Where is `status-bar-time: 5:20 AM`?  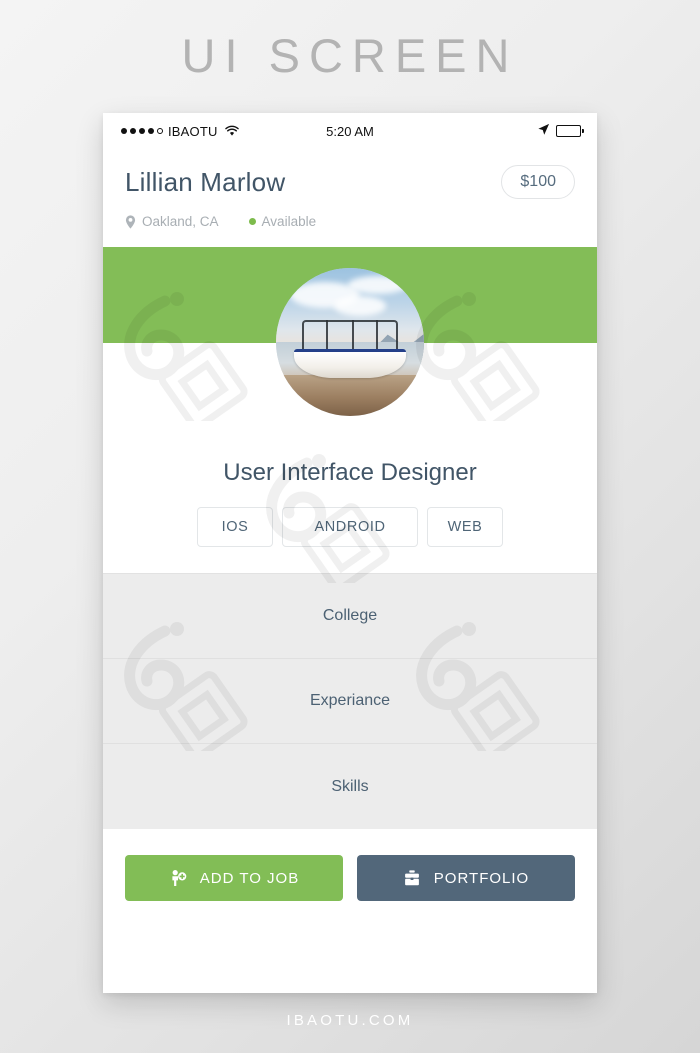 status-bar-time: 5:20 AM is located at coordinates (350, 131).